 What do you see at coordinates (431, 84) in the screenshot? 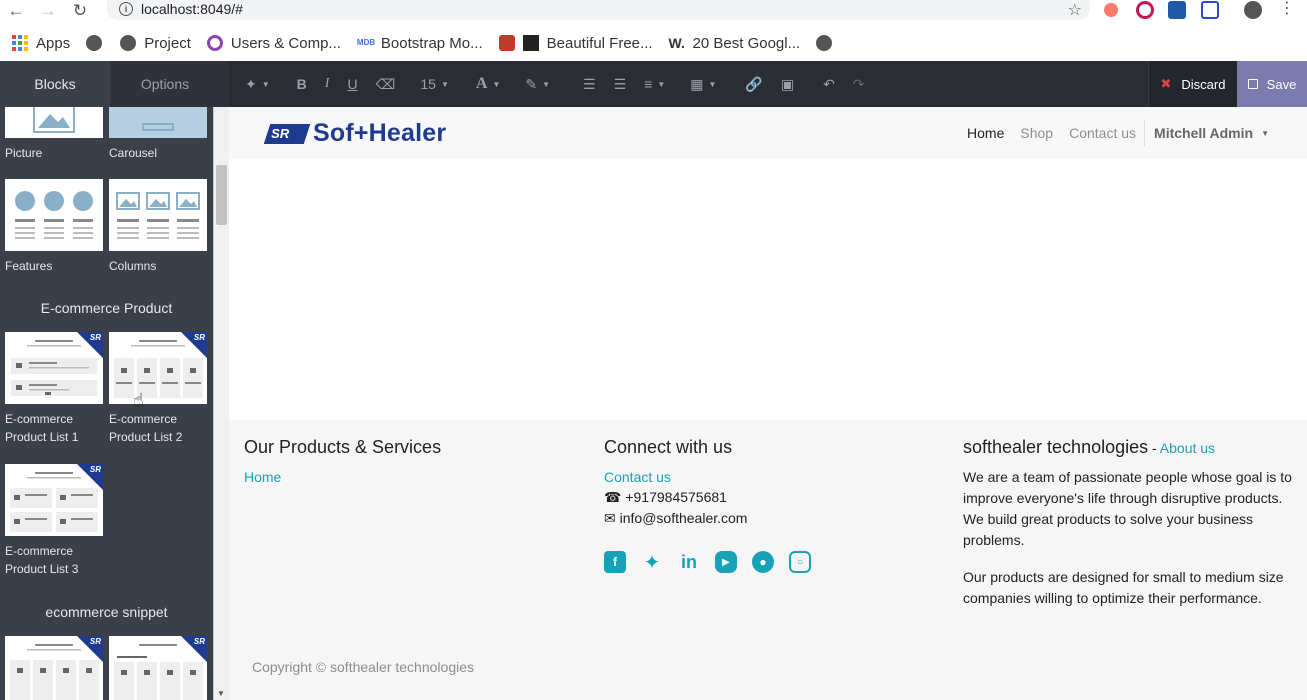
I see `font-size-dropdown: 15 ▼` at bounding box center [431, 84].